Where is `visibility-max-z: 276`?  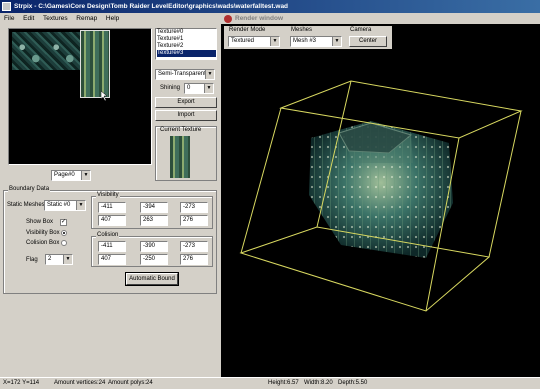 visibility-max-z: 276 is located at coordinates (194, 220).